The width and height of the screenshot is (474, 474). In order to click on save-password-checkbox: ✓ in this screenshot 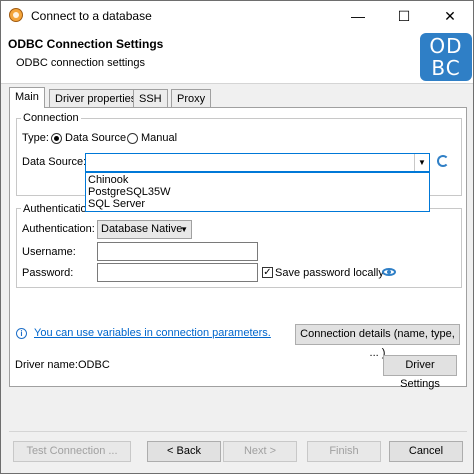, I will do `click(267, 272)`.